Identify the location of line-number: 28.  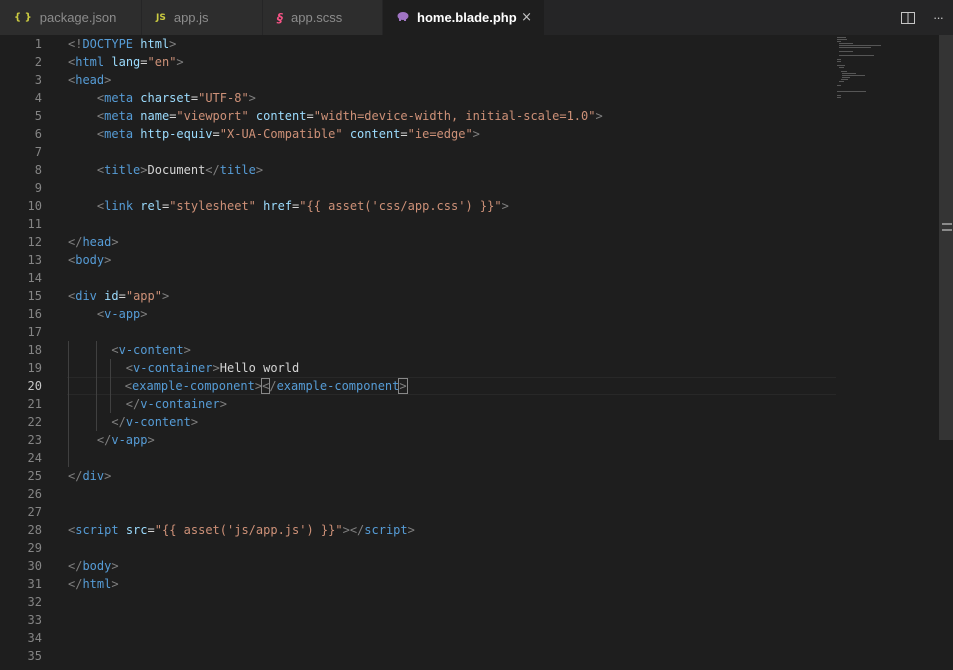
(34, 530).